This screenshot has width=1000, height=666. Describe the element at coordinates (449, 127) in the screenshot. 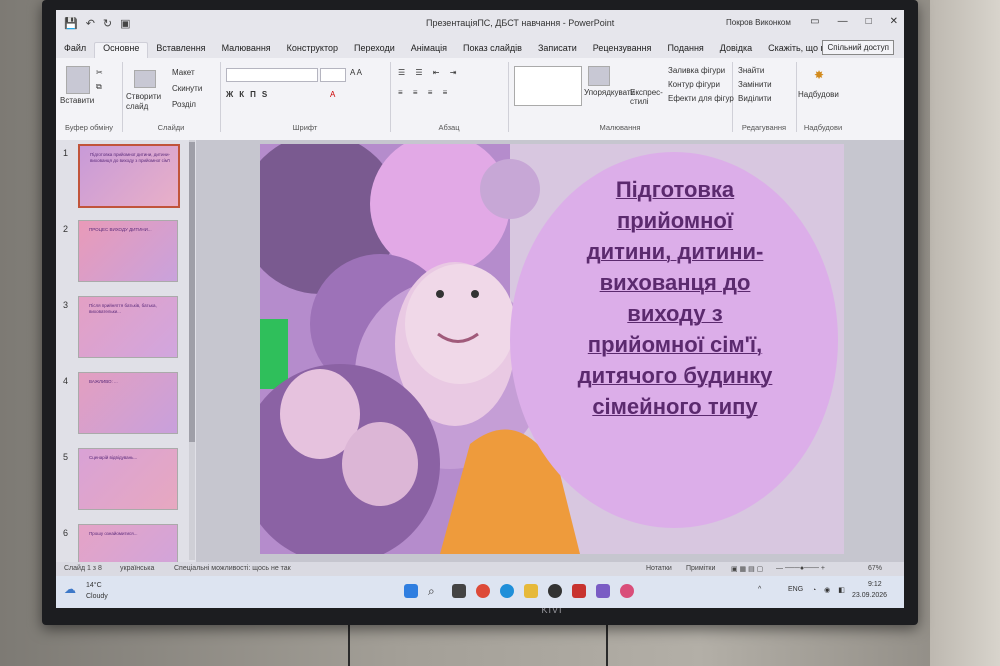

I see `paragraph-label: Абзац` at that location.